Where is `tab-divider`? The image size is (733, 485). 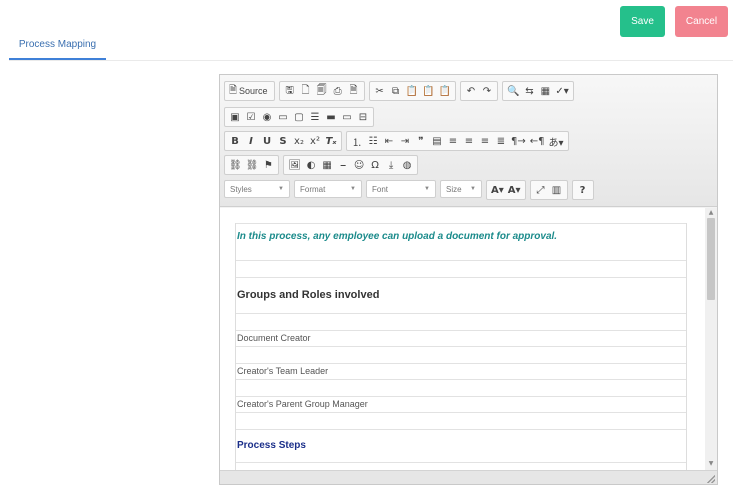 tab-divider is located at coordinates (371, 60).